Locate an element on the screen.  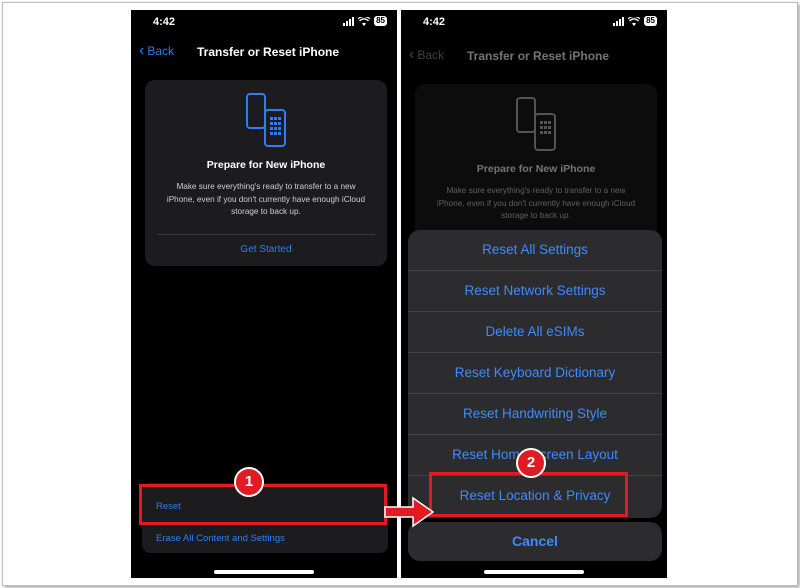
reset-keyboard-dictionary-button: Reset Keyboard Dictionary is located at coordinates (535, 373).